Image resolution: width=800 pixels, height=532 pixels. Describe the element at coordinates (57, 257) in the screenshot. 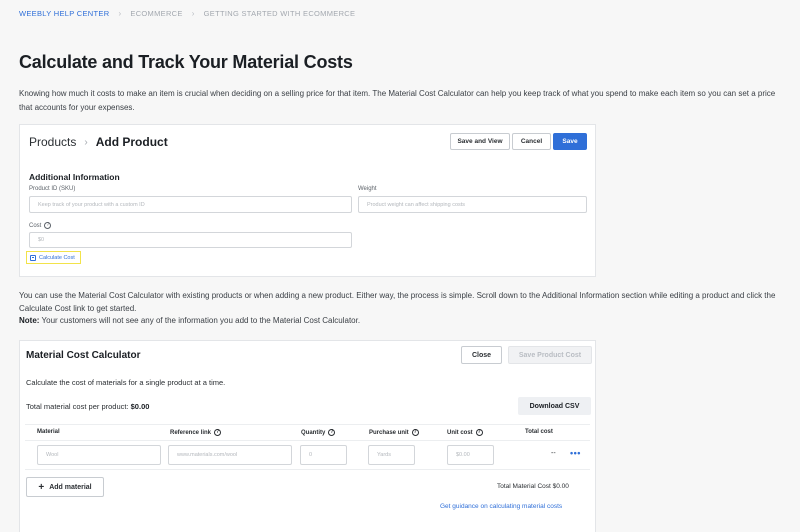

I see `calculate-cost-label: Calculate Cost` at that location.